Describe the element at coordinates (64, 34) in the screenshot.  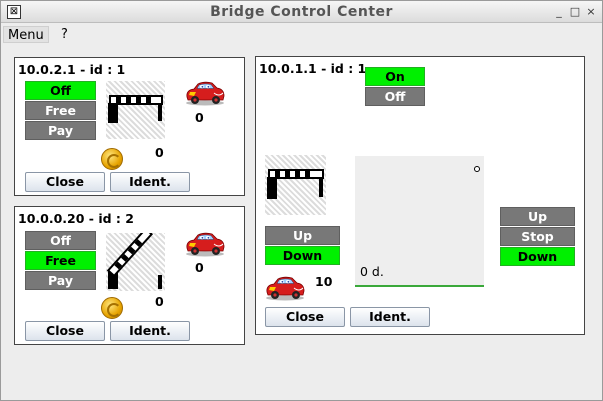
I see `menu-help: ?` at that location.